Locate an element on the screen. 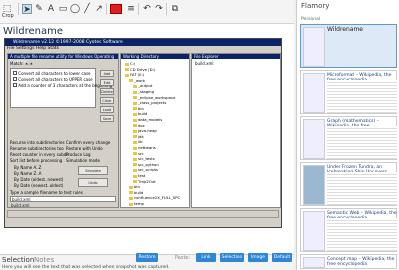 Image resolution: width=399 pixels, height=270 pixels. tree-node: src_python is located at coordinates (146, 164).